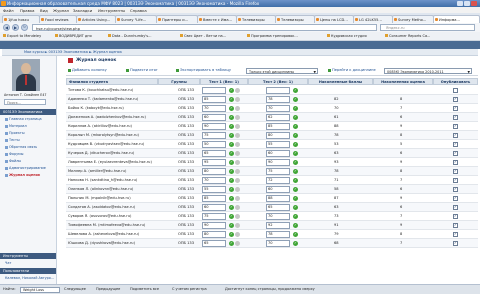 The height and width of the screenshot is (294, 480). I want to click on test1-input, so click(214, 90).